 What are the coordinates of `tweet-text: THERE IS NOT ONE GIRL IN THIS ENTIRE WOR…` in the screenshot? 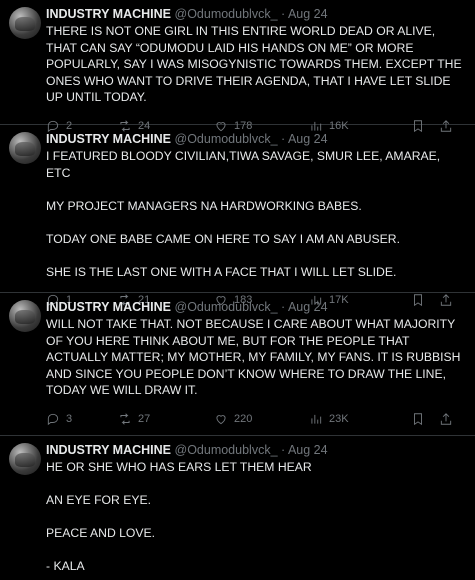 It's located at (254, 64).